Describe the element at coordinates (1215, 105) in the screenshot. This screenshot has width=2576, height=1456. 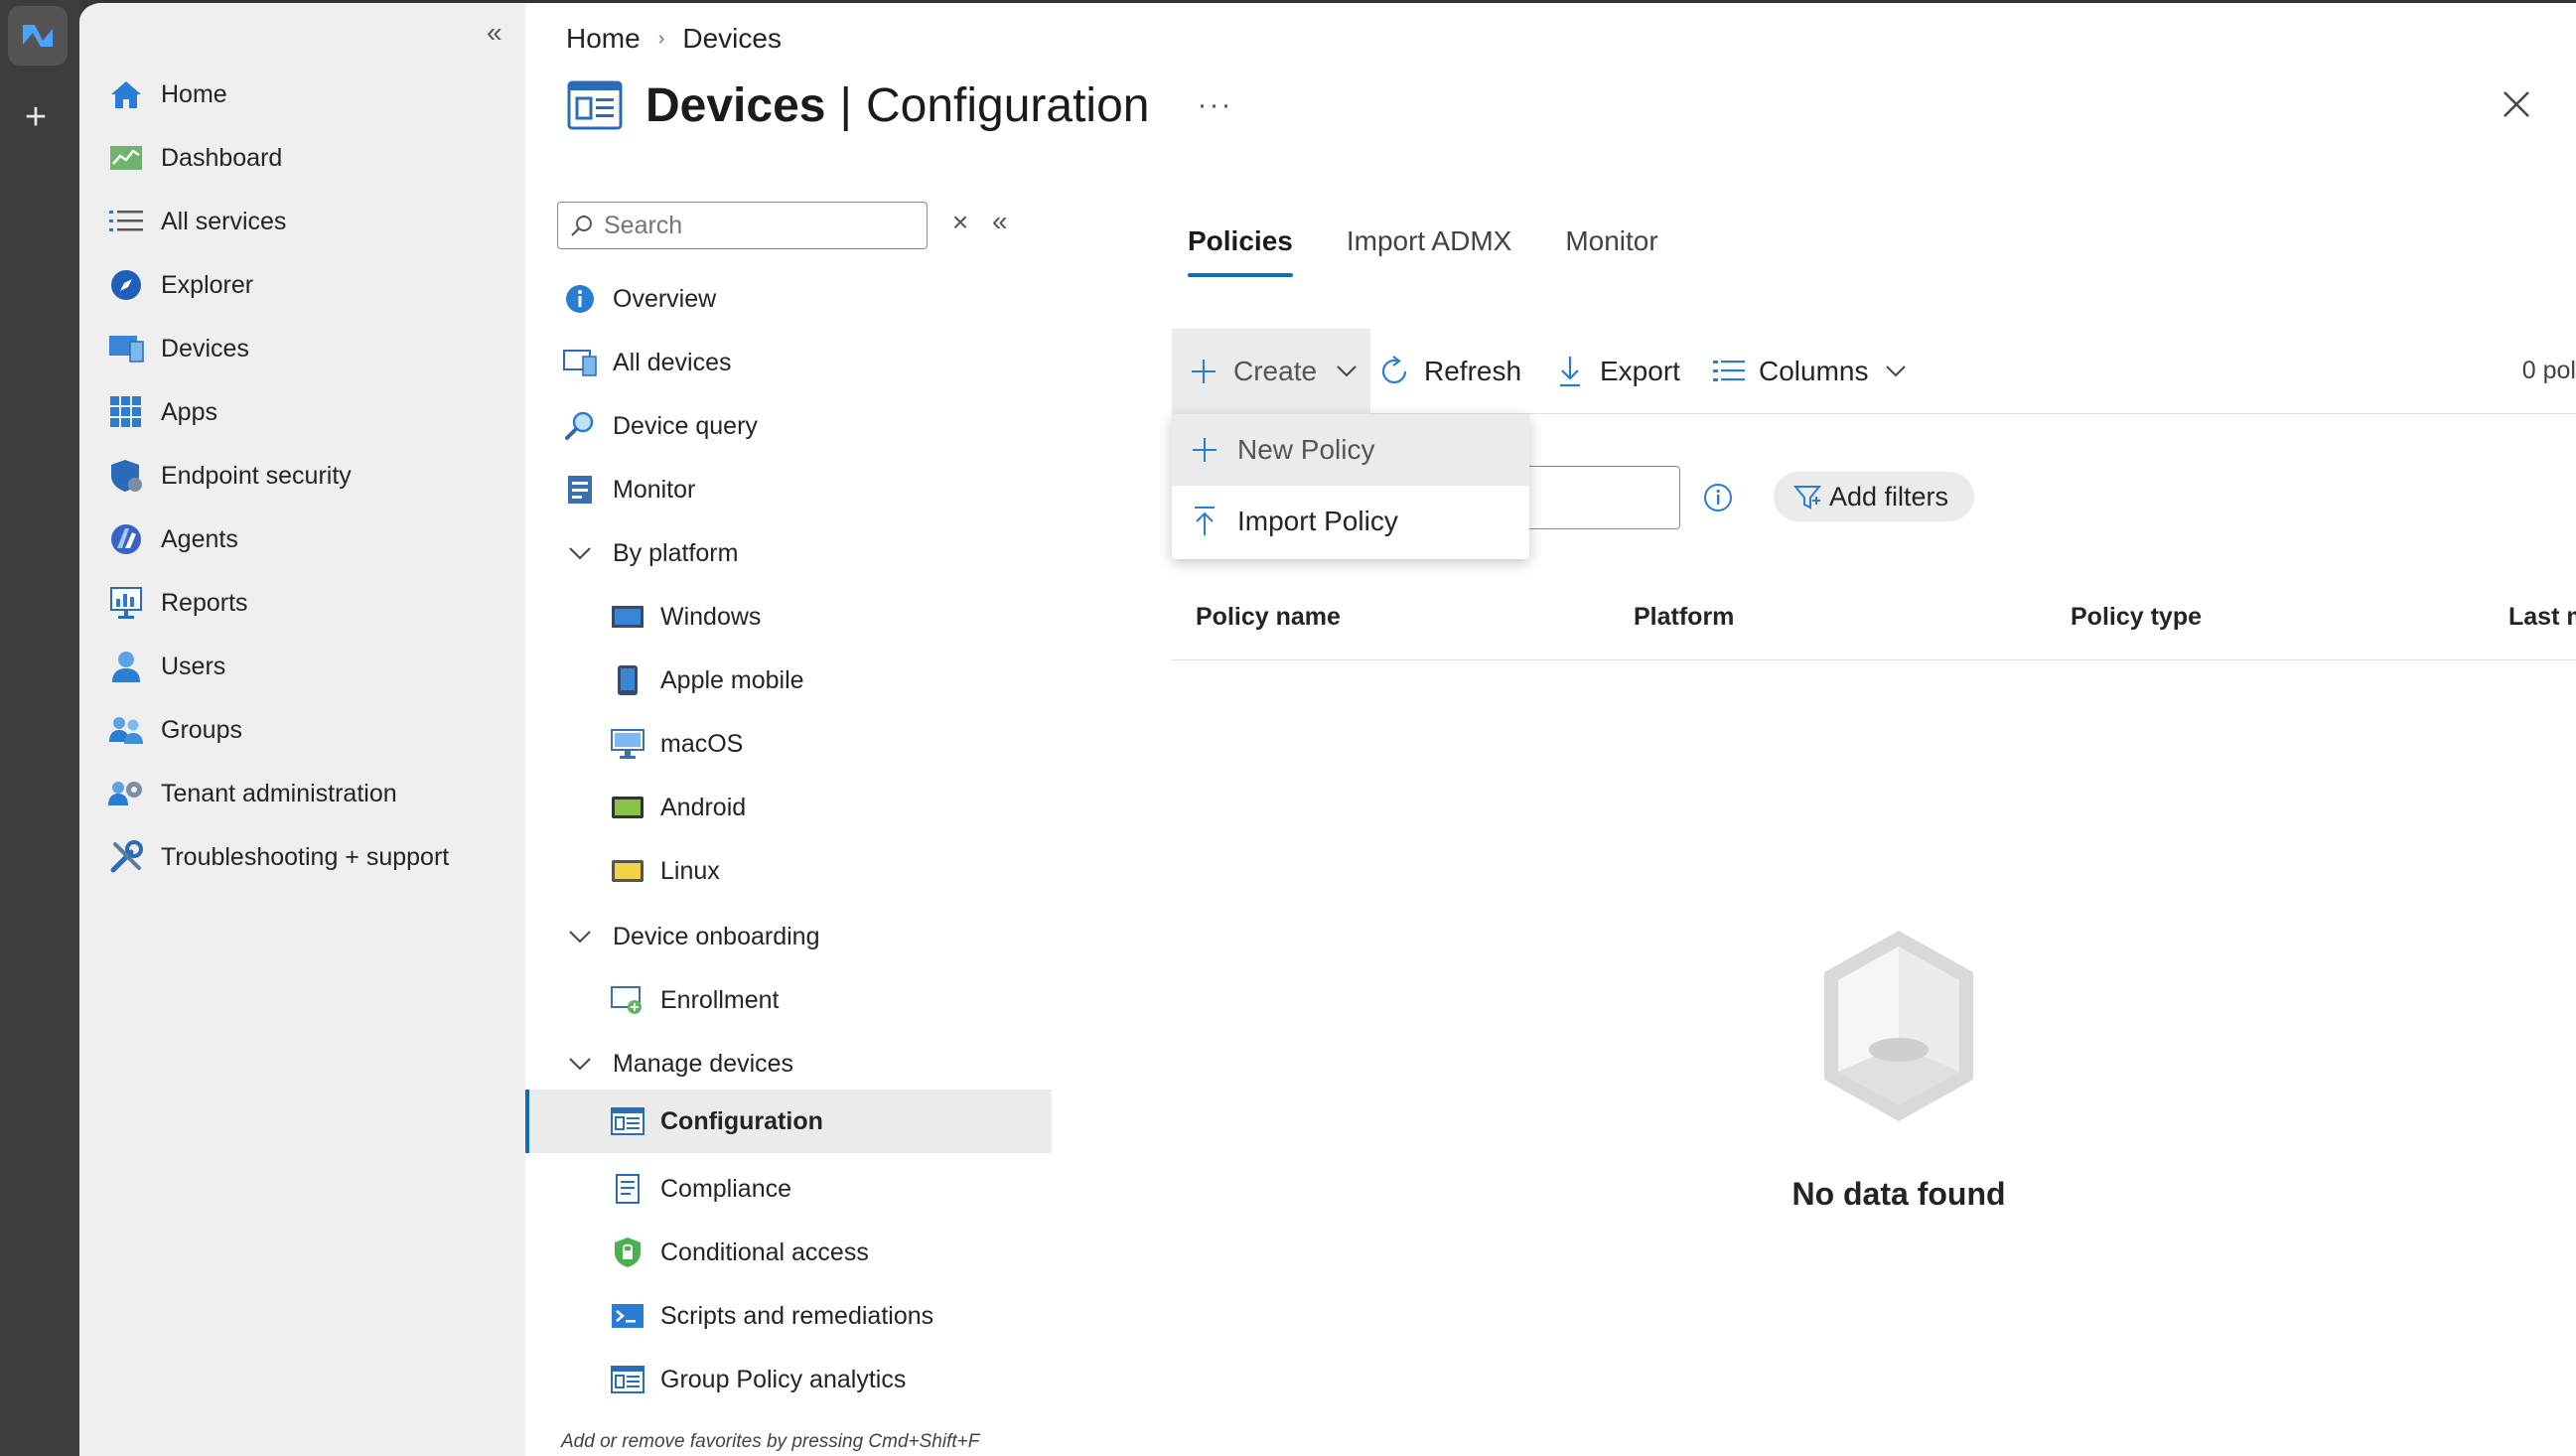
I see `more-options-button: ···` at that location.